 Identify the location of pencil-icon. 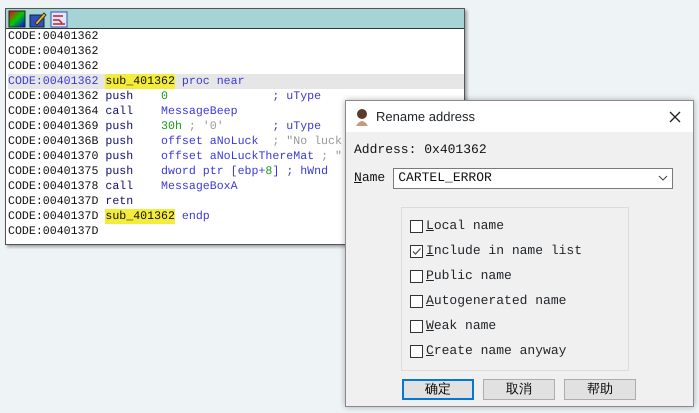
(38, 19).